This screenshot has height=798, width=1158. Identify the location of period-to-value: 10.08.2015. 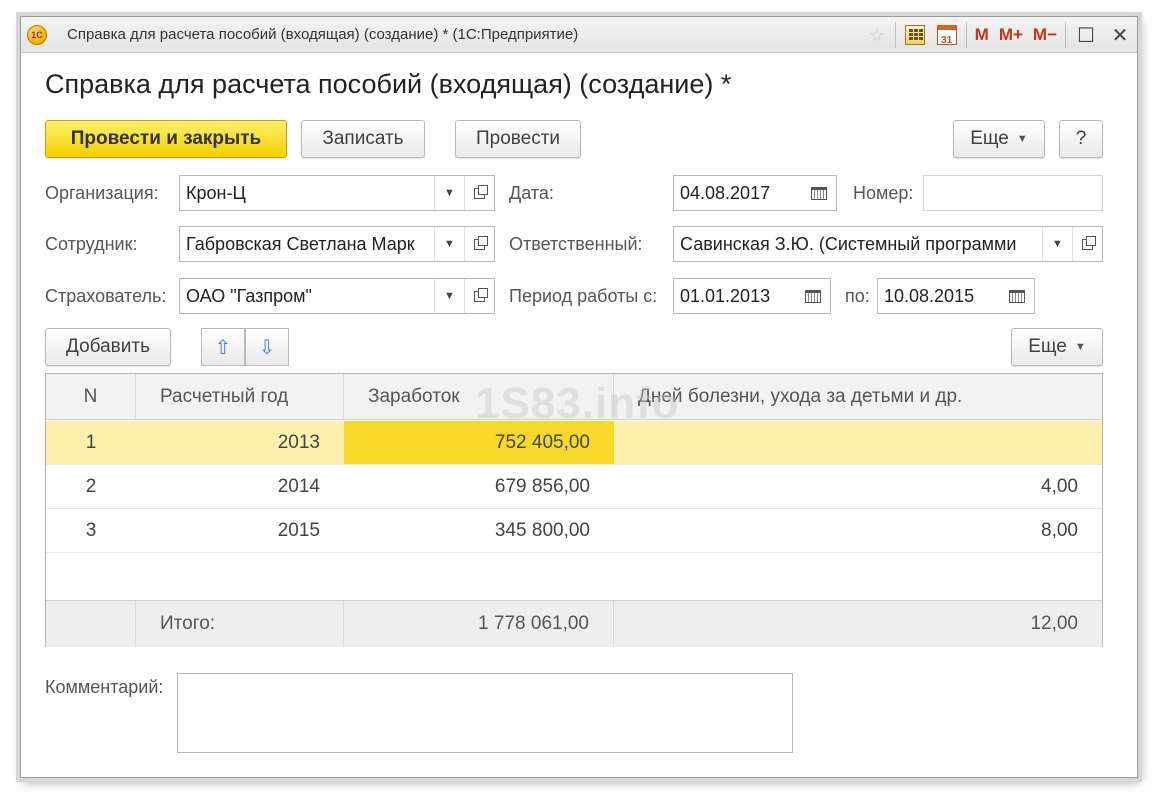
(939, 296).